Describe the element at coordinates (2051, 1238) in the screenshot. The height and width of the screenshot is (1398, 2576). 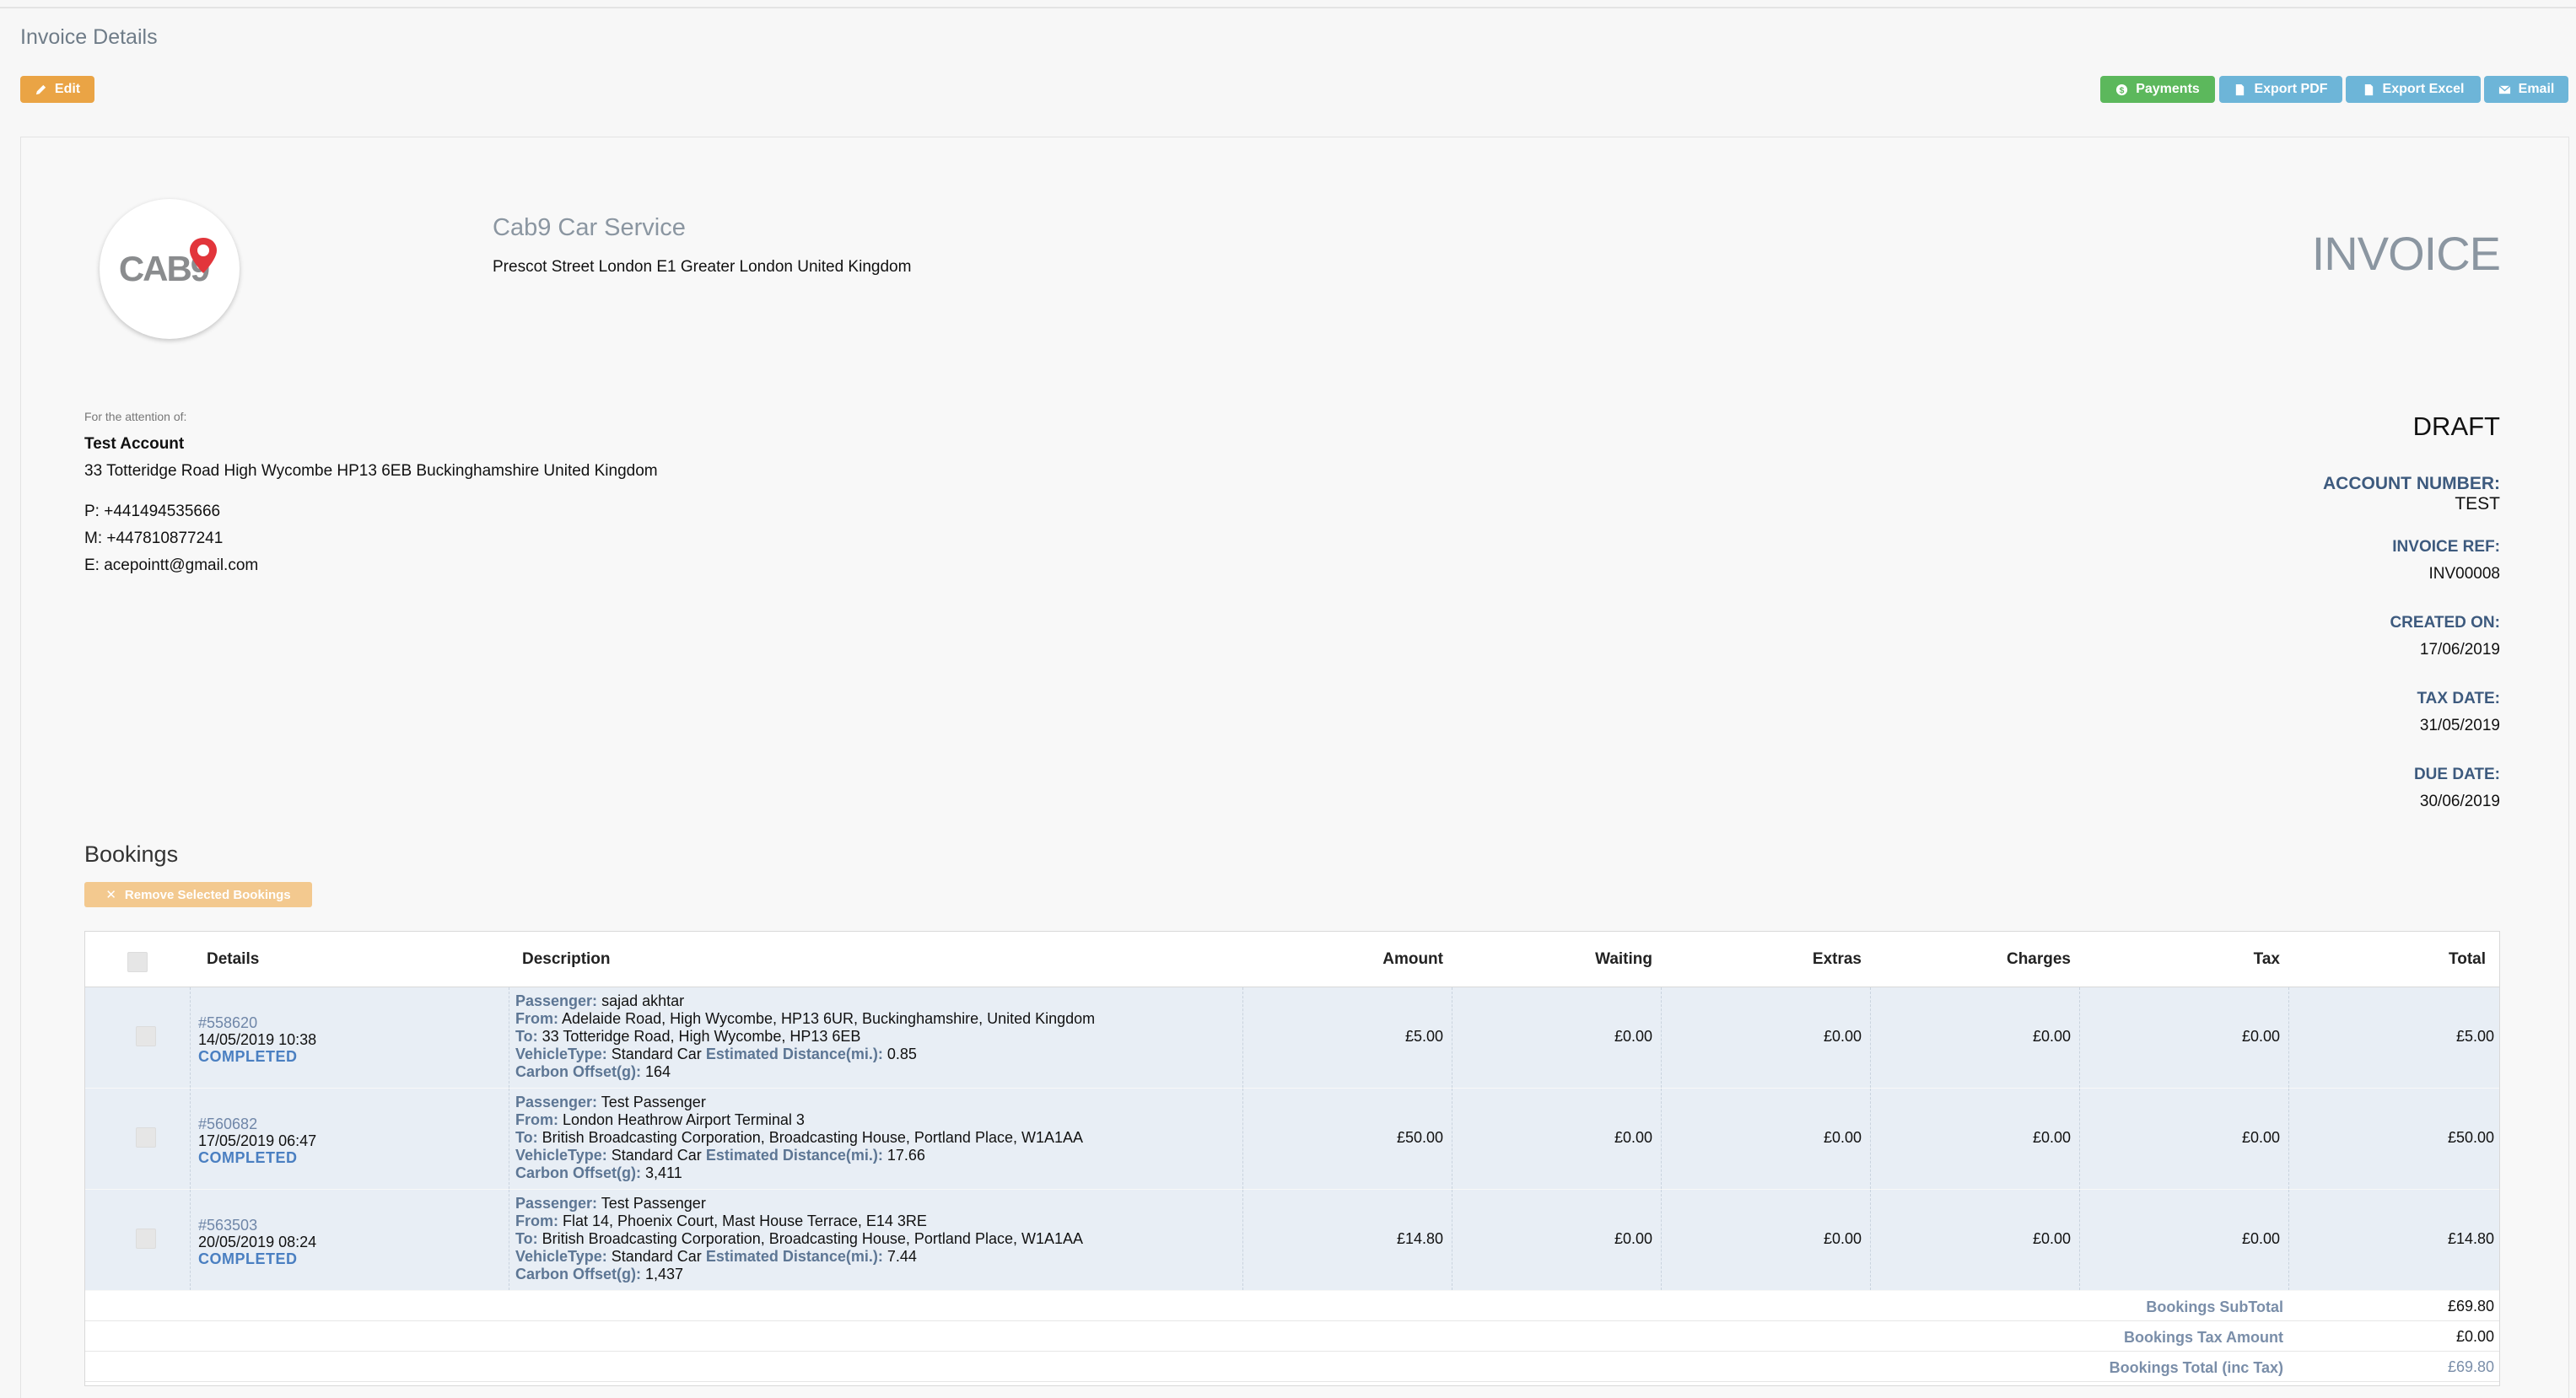
I see `charges-cell: £0.00` at that location.